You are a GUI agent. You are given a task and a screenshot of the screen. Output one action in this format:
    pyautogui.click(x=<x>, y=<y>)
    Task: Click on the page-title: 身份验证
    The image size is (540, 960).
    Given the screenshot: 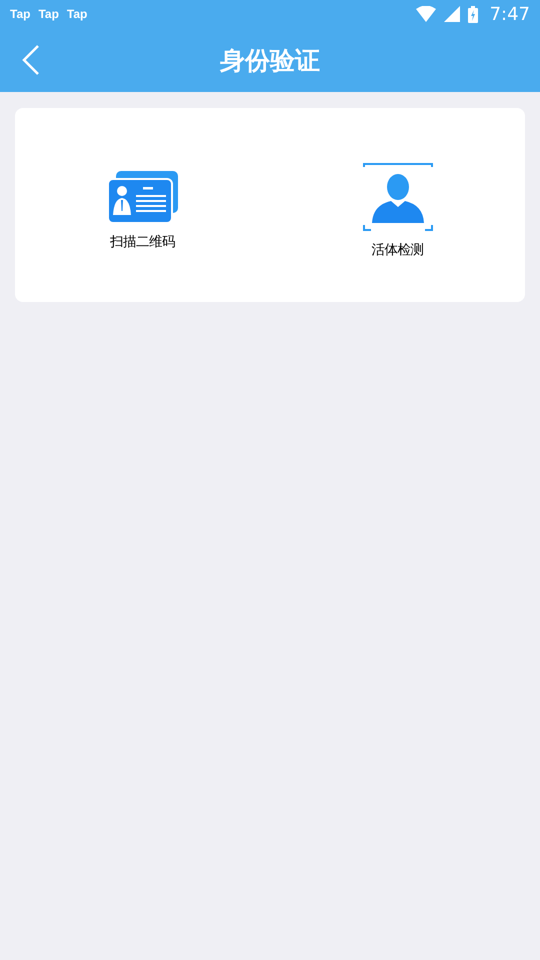 What is the action you would take?
    pyautogui.click(x=270, y=60)
    